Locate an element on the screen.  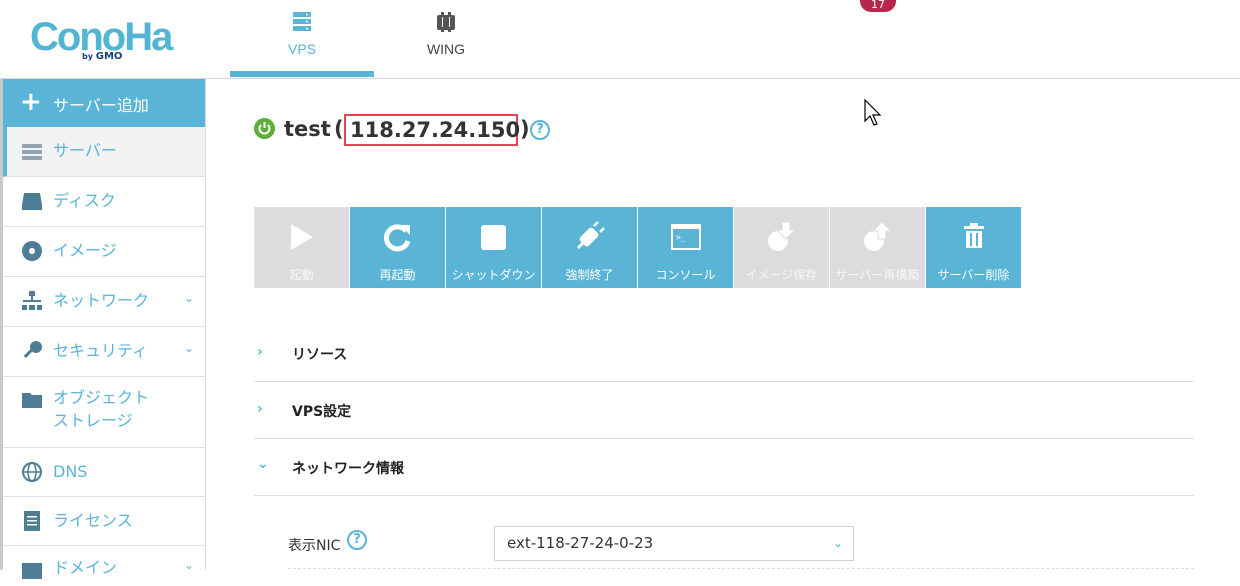
nic-select: ext-118-27-24-0-23 ⌄ is located at coordinates (674, 543).